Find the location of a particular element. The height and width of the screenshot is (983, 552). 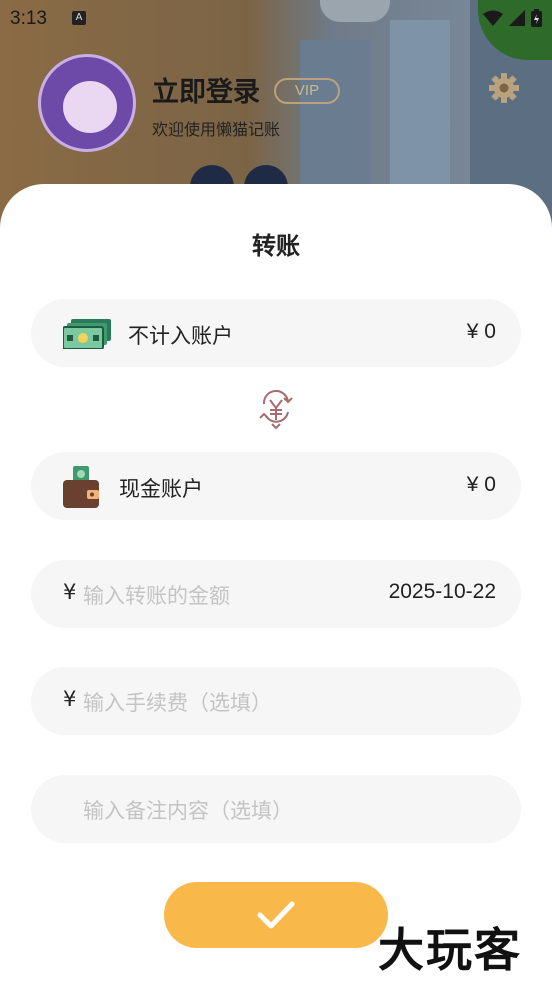

note-field: 输入备注内容（选填） is located at coordinates (276, 809).